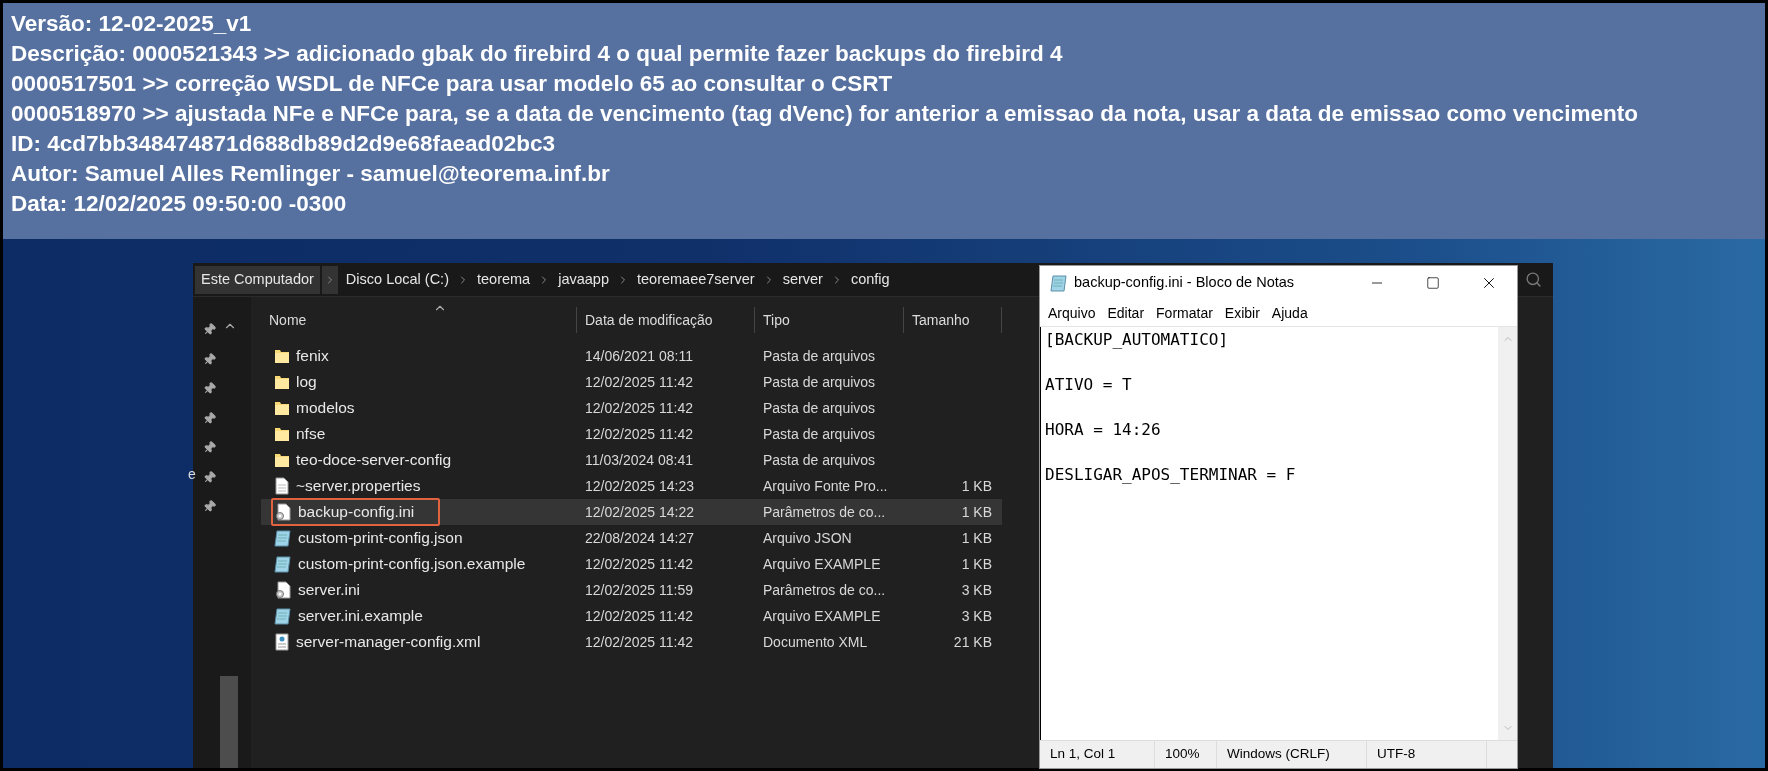 This screenshot has height=771, width=1768. I want to click on file-row: fenix 14/06/2021 08:11 Pasta de arquivos, so click(631, 356).